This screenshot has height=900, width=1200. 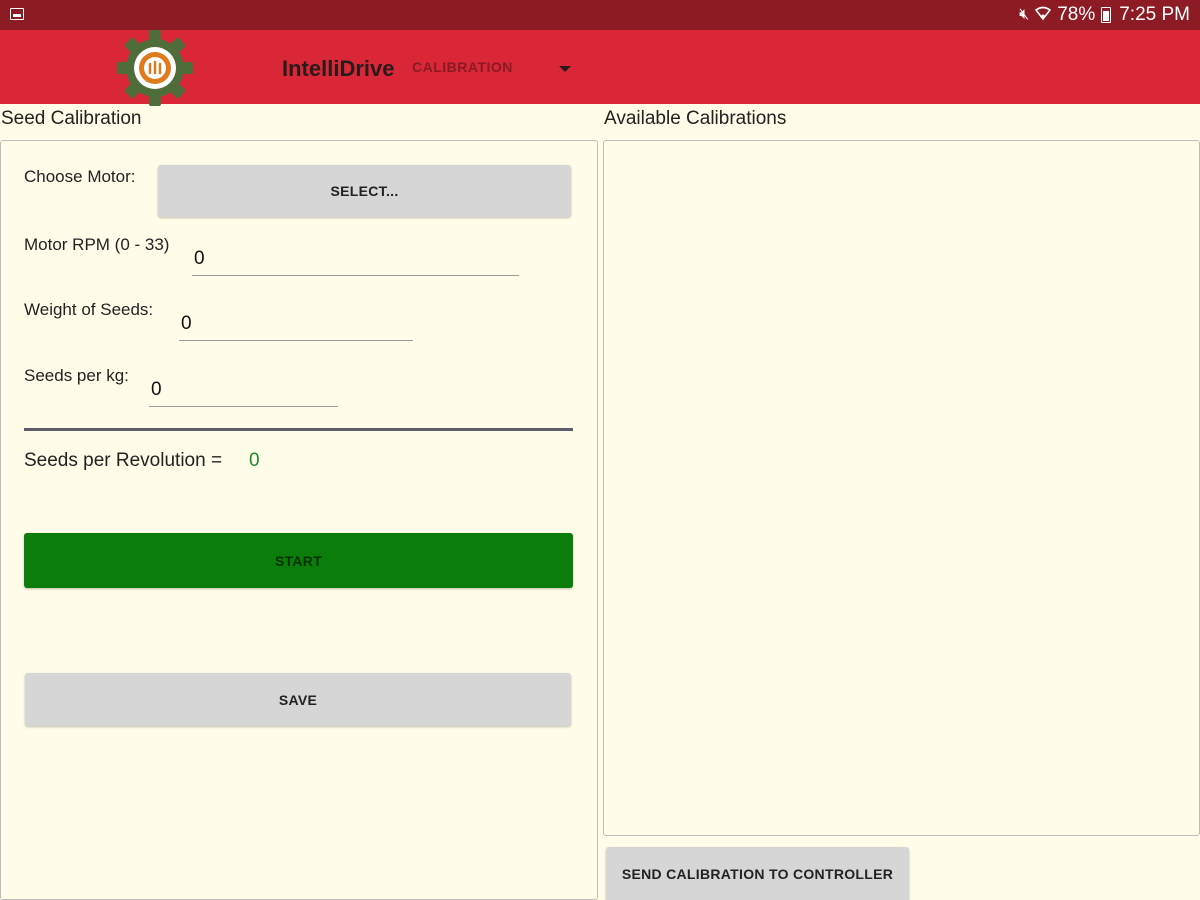 What do you see at coordinates (600, 15) in the screenshot?
I see `status-bar: 🔇︎ 78% 7:25 PM` at bounding box center [600, 15].